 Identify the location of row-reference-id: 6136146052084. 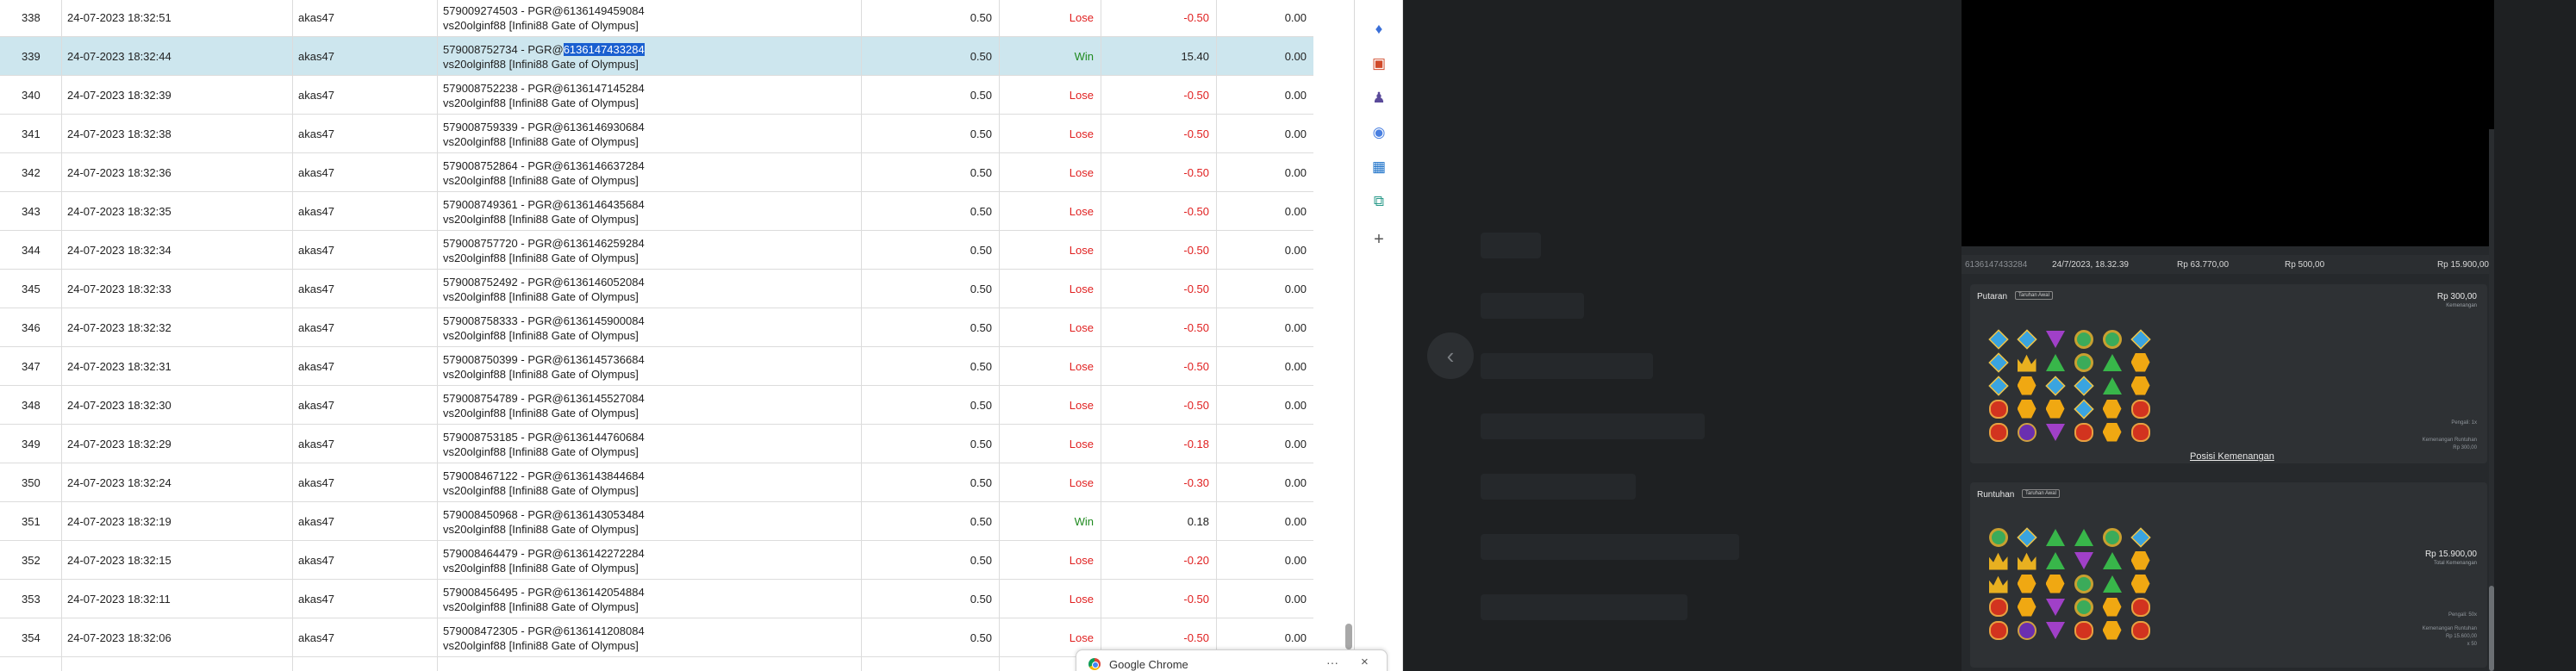
(604, 282).